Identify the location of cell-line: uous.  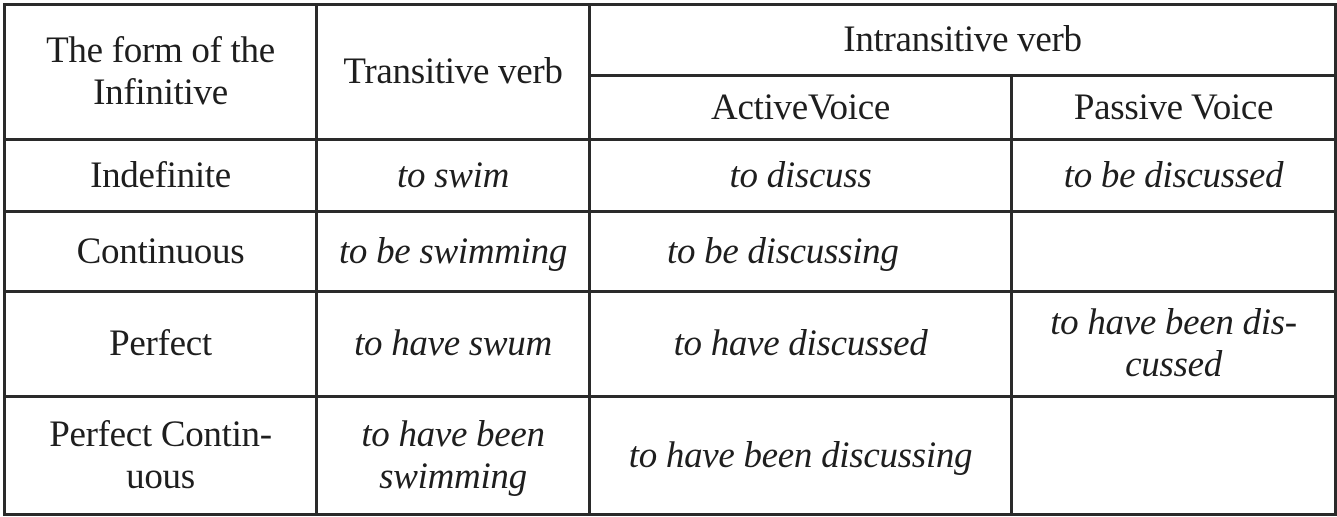
(160, 476).